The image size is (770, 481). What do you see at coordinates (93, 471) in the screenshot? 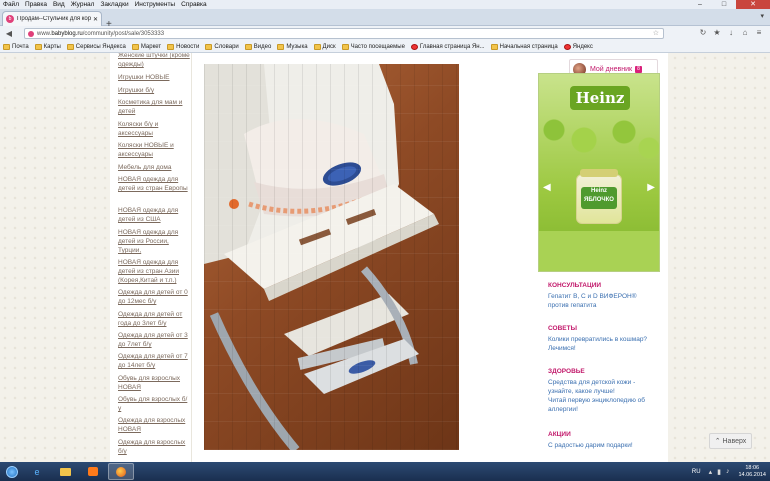
I see `media-player-icon` at bounding box center [93, 471].